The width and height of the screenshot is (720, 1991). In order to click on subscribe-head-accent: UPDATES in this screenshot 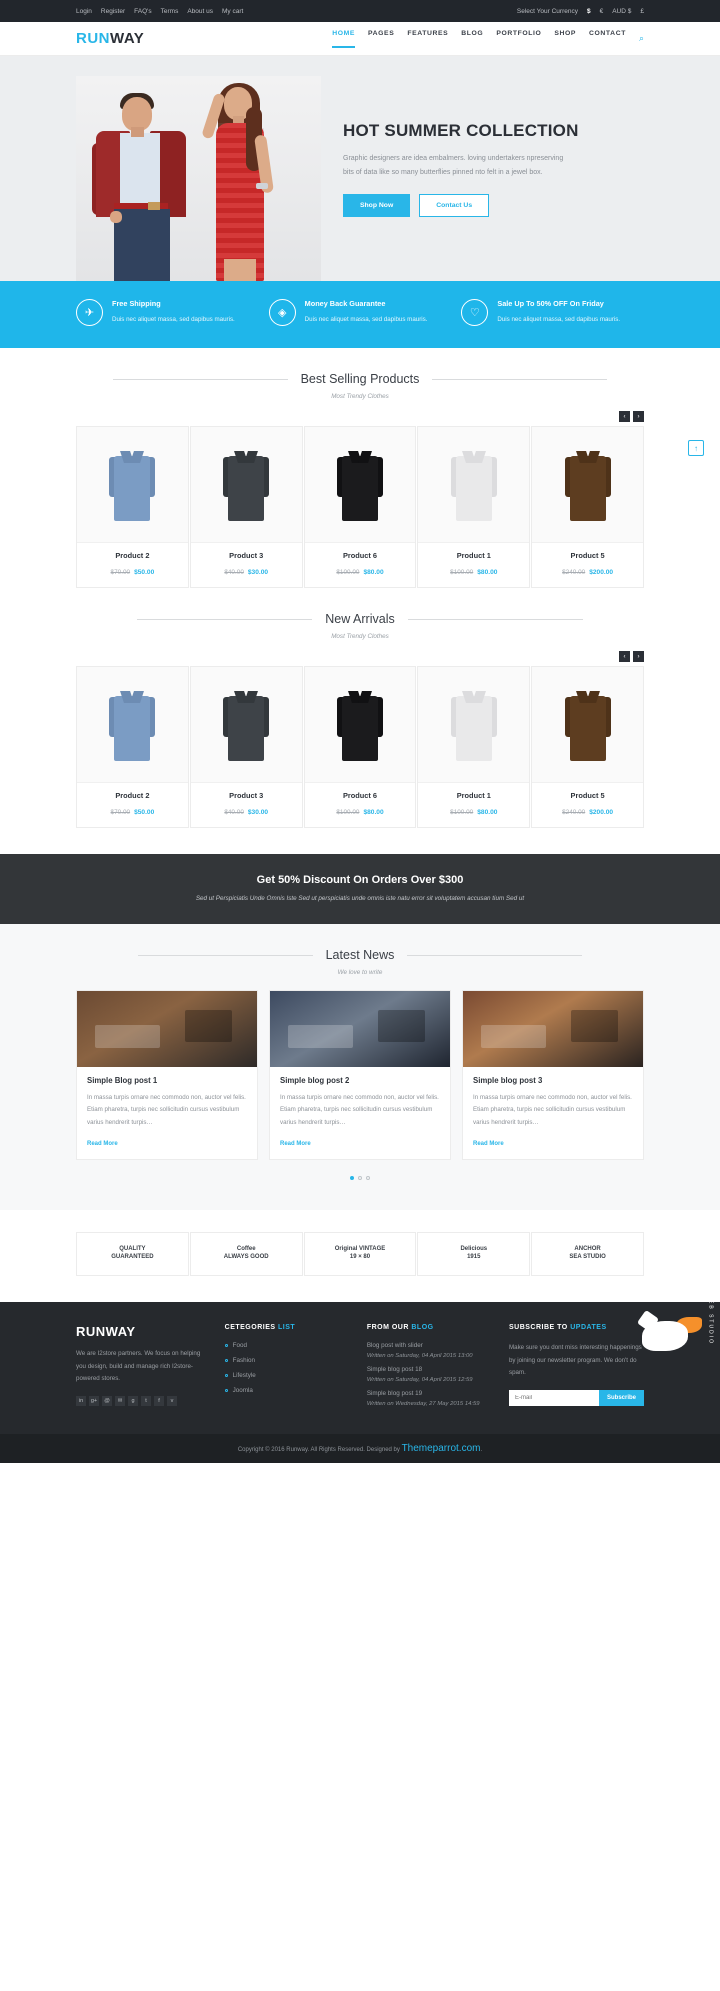, I will do `click(588, 1328)`.